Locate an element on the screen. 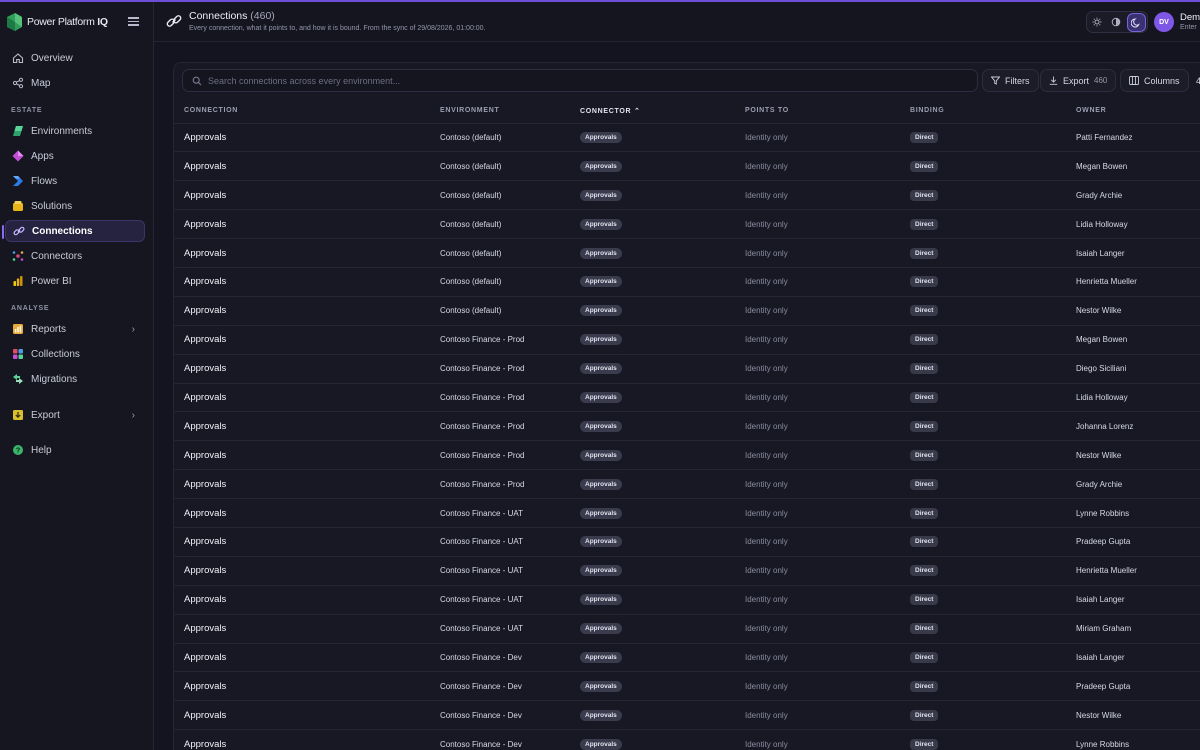  environment-cell: Contoso Finance - UAT is located at coordinates (500, 629).